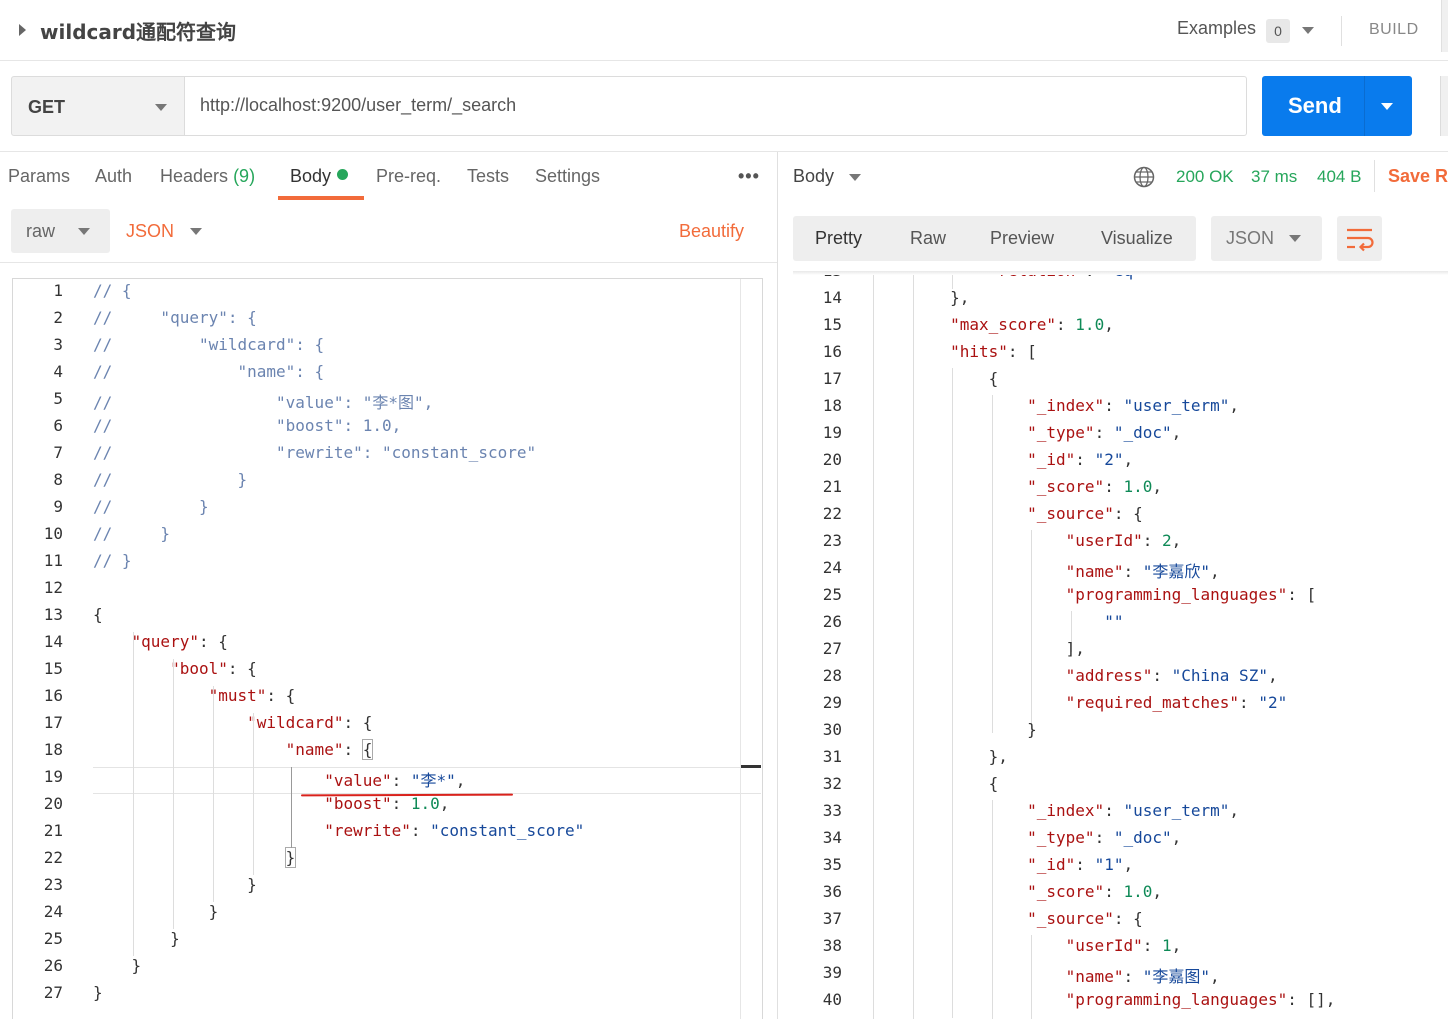 This screenshot has width=1448, height=1019. Describe the element at coordinates (1128, 864) in the screenshot. I see `code-token: ,` at that location.